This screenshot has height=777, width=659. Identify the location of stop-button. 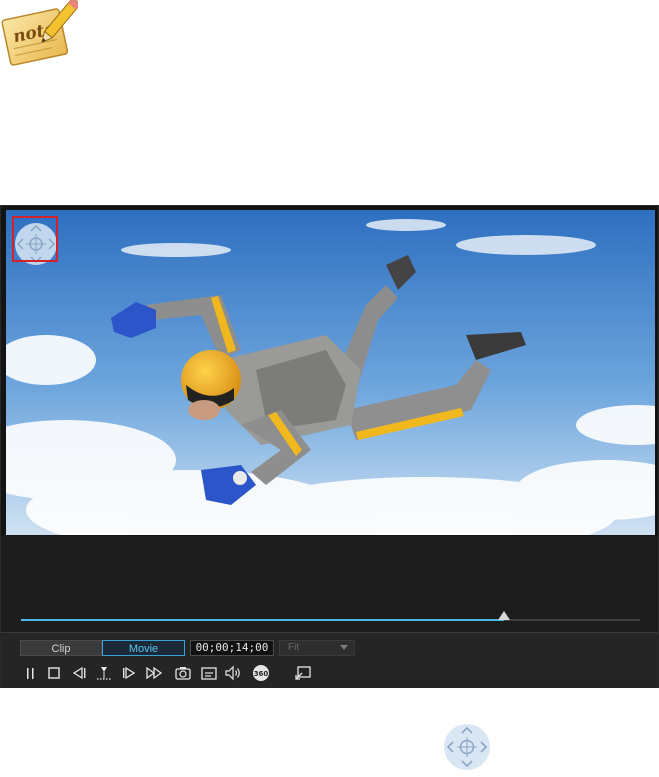
(54, 673).